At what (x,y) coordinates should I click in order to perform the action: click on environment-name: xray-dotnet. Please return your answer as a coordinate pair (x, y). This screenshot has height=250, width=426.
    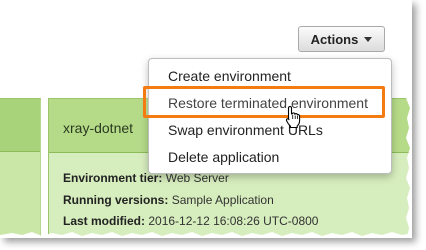
    Looking at the image, I should click on (98, 128).